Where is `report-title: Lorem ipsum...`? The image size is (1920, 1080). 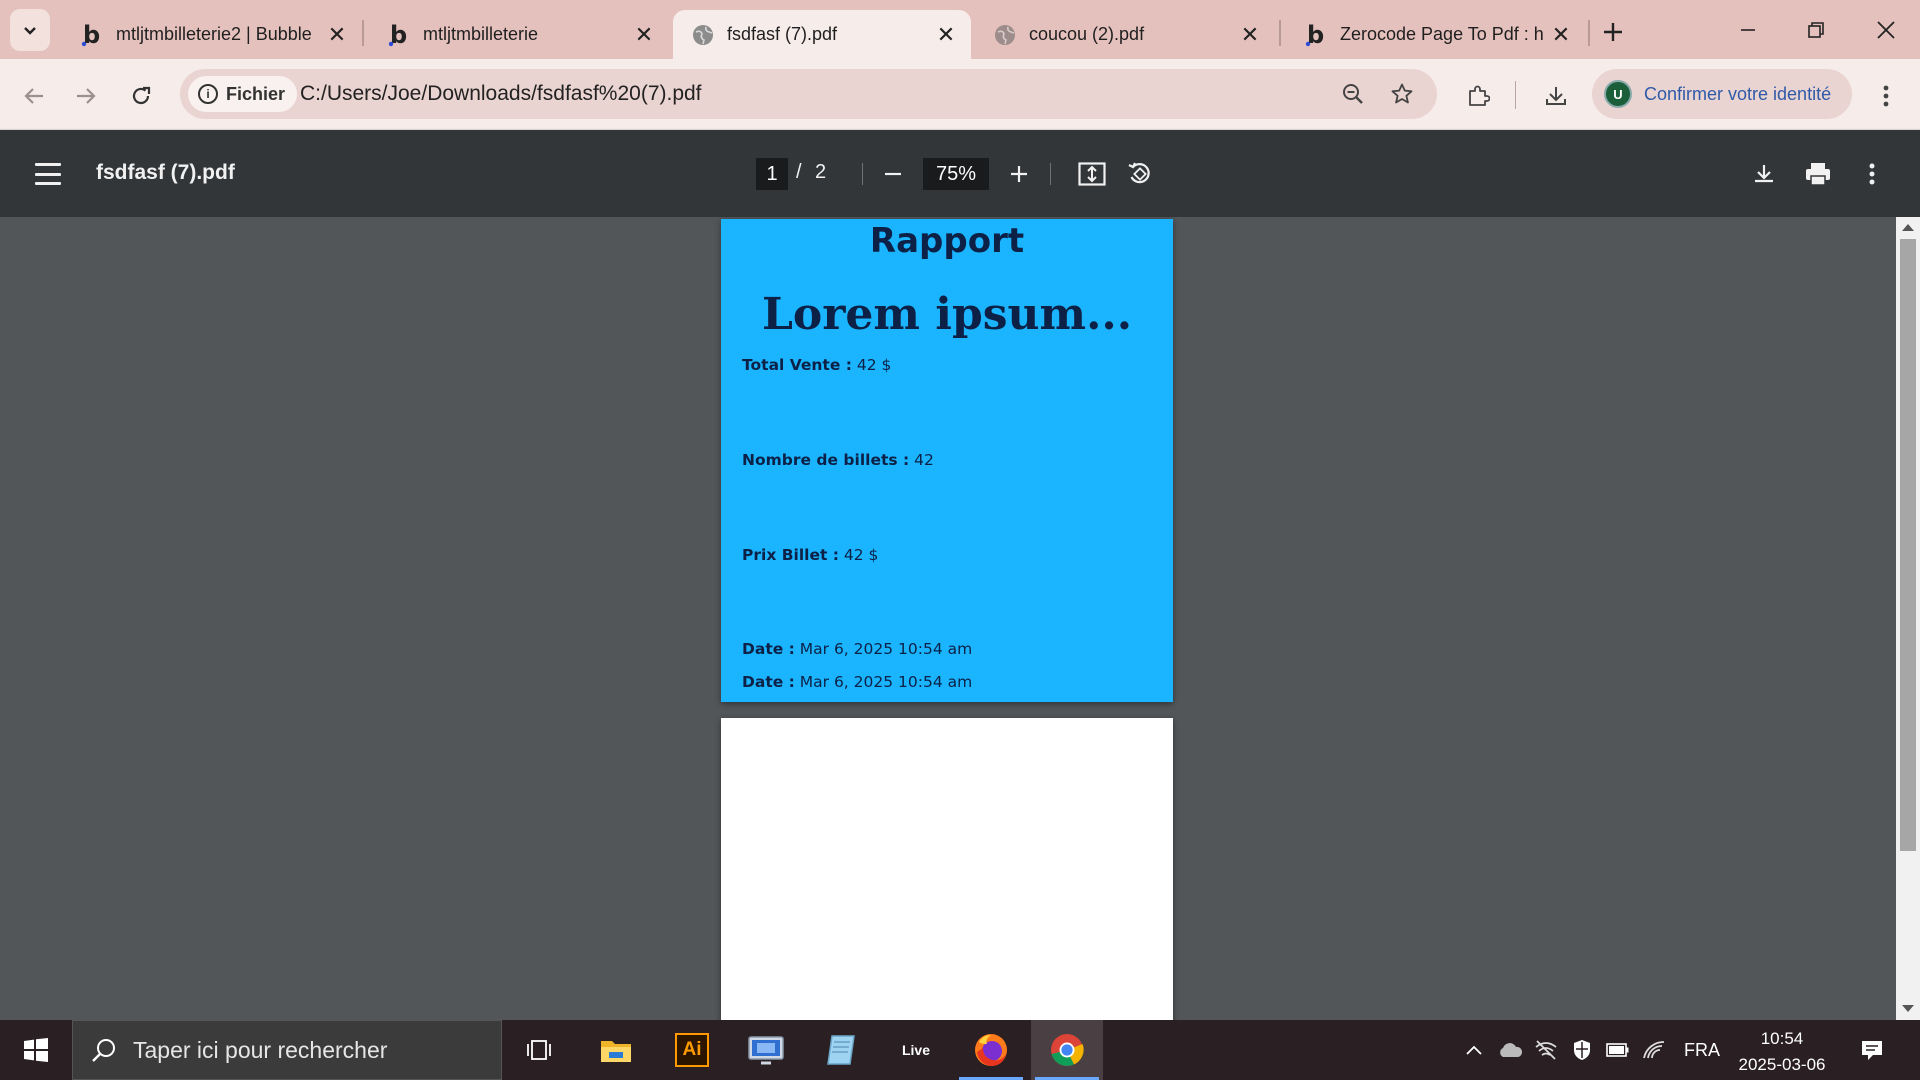
report-title: Lorem ipsum... is located at coordinates (947, 314).